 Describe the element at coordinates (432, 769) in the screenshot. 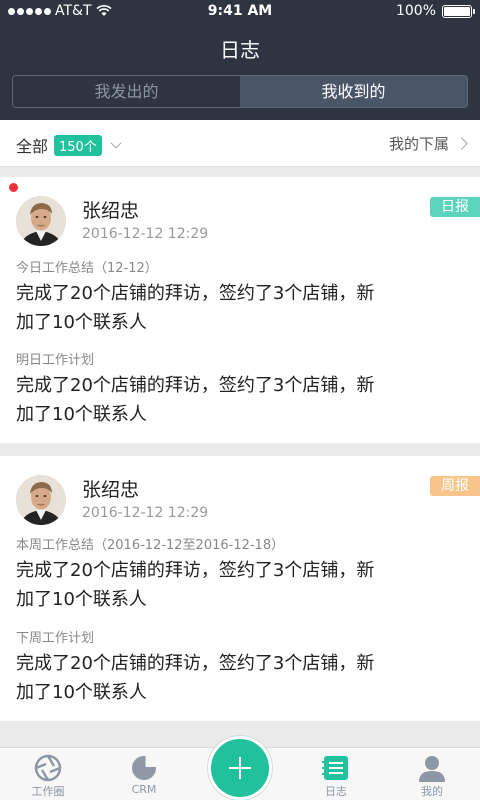

I see `user-icon` at that location.